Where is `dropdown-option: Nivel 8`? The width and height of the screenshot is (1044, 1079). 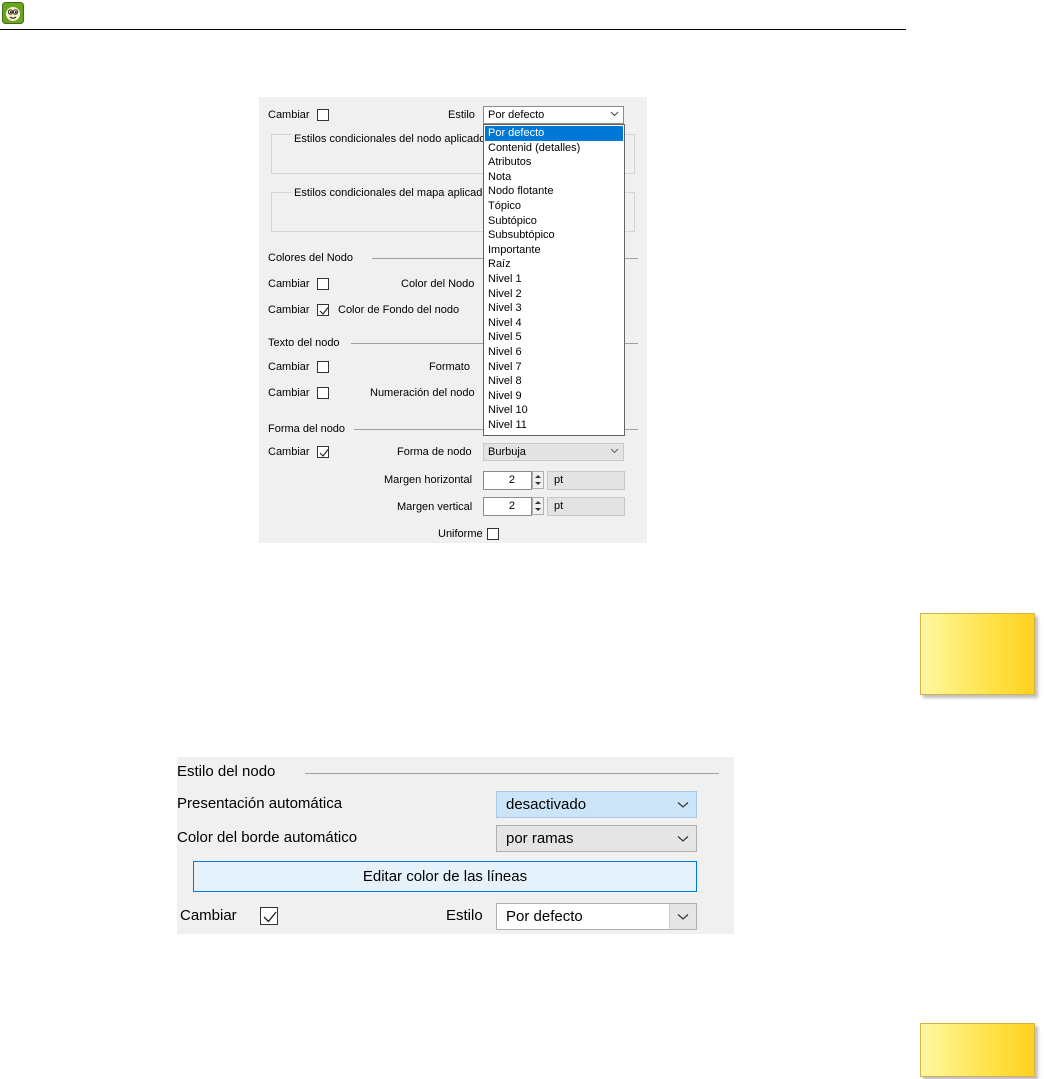 dropdown-option: Nivel 8 is located at coordinates (554, 381).